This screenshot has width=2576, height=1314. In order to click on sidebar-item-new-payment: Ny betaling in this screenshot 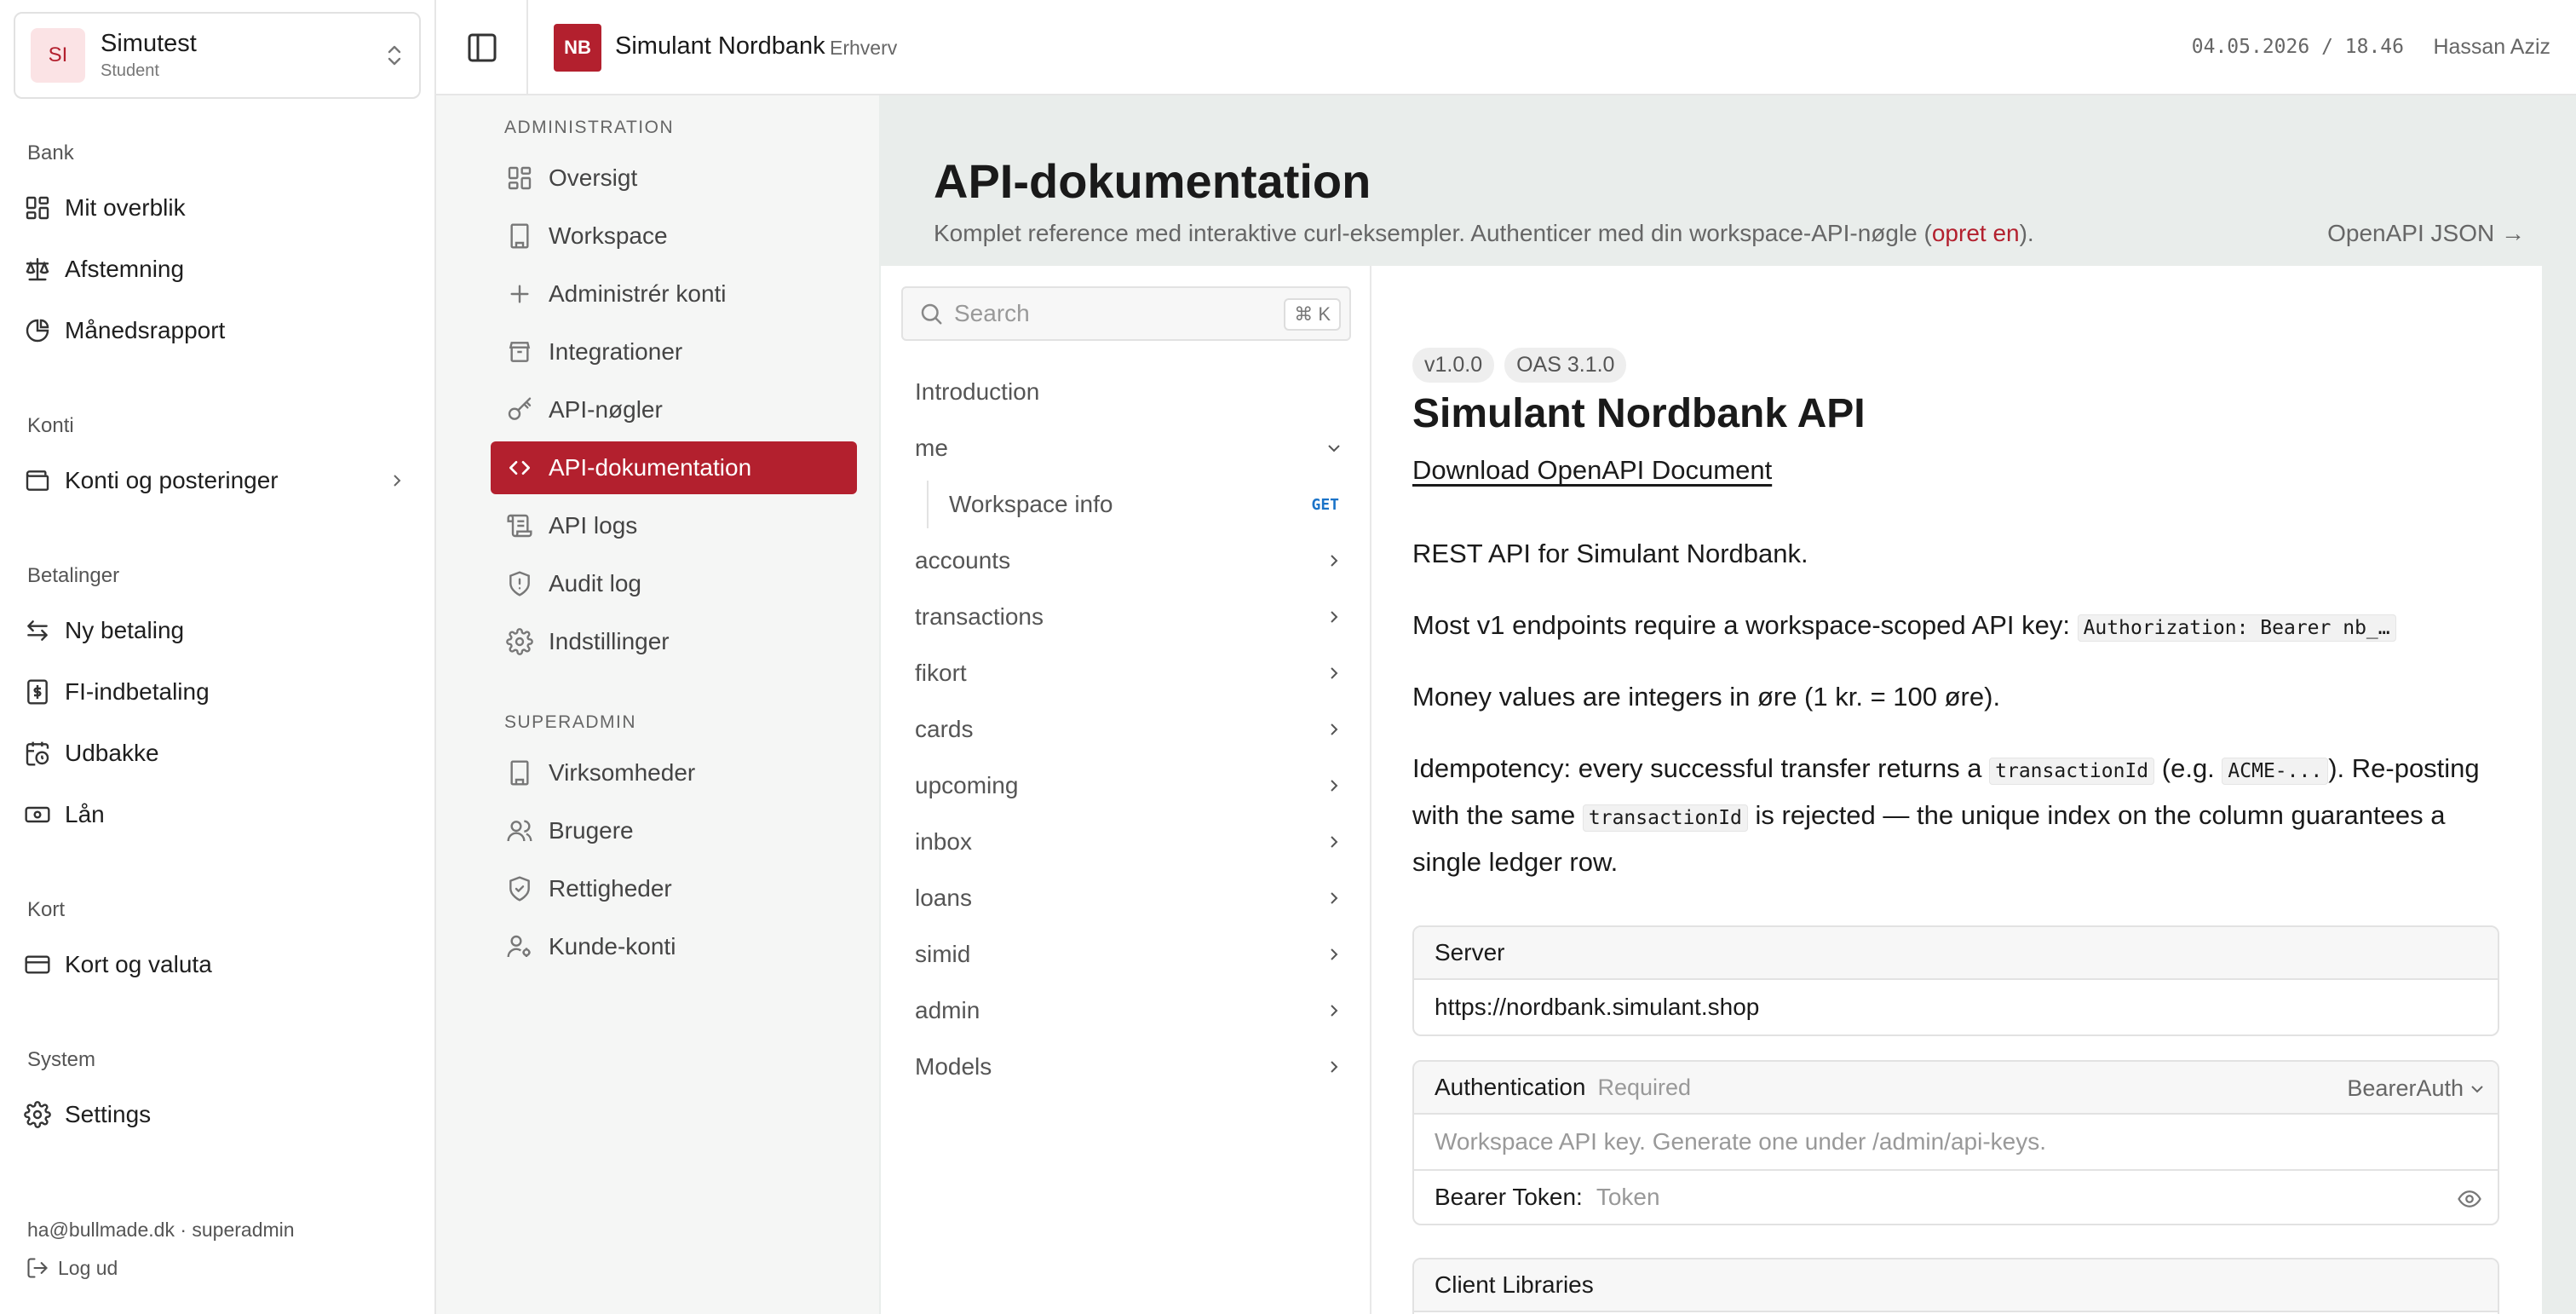, I will do `click(220, 630)`.